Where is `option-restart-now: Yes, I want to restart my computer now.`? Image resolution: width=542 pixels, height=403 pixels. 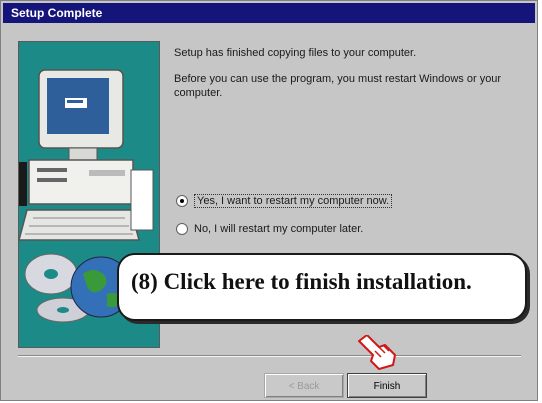
option-restart-now: Yes, I want to restart my computer now. is located at coordinates (284, 201).